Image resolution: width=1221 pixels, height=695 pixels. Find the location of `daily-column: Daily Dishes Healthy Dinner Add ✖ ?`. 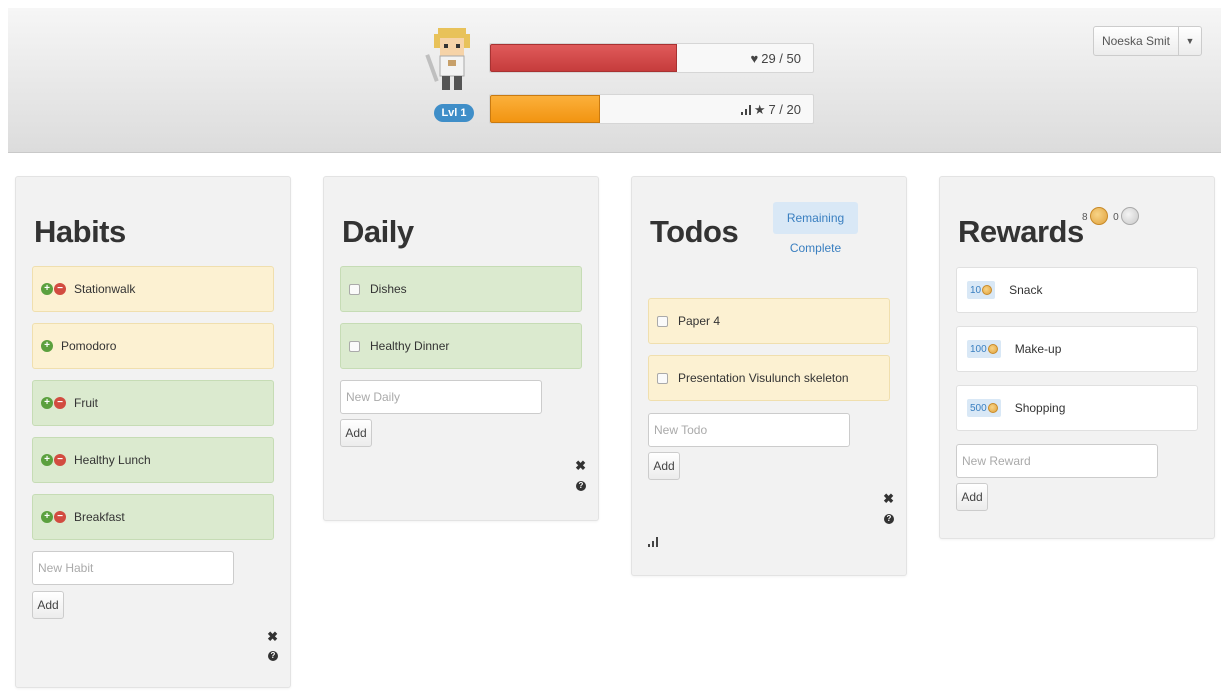

daily-column: Daily Dishes Healthy Dinner Add ✖ ? is located at coordinates (461, 348).